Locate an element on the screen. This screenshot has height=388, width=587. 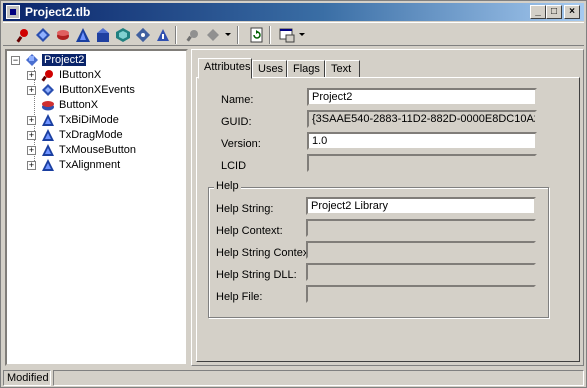
tree-item-txbidimode: + TxBiDiMode is located at coordinates (102, 120).